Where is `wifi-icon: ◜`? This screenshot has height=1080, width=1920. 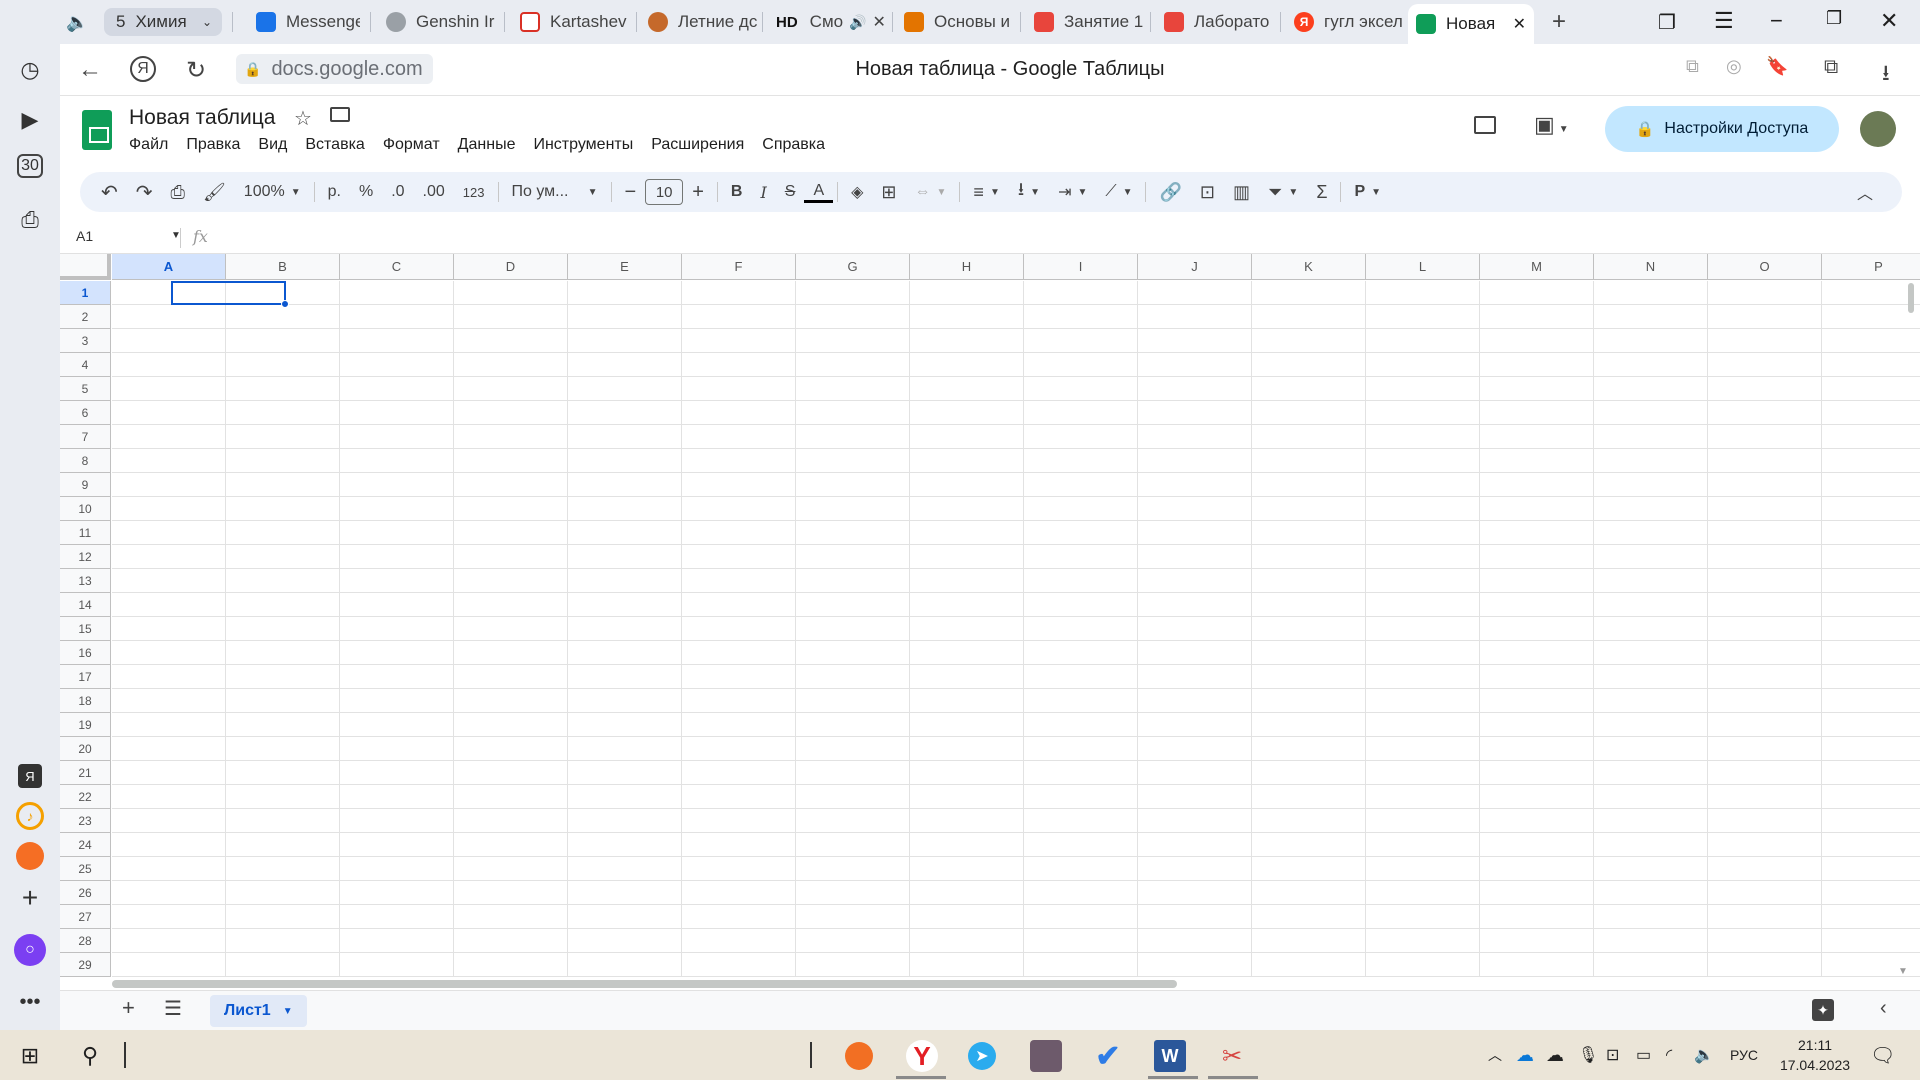
wifi-icon: ◜ is located at coordinates (1669, 1055).